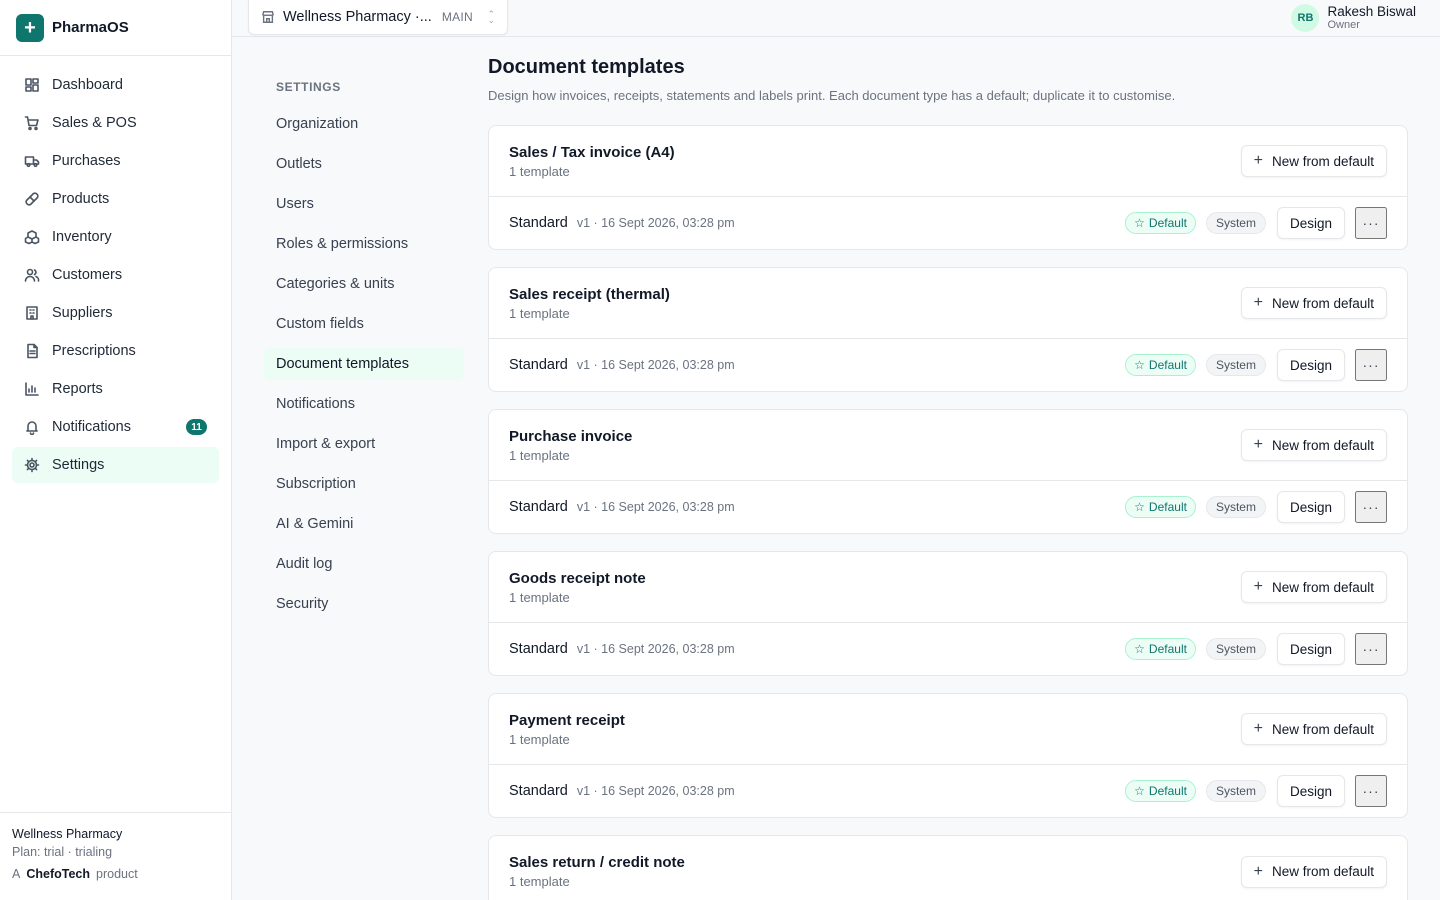  I want to click on settings-item-users: Users, so click(364, 204).